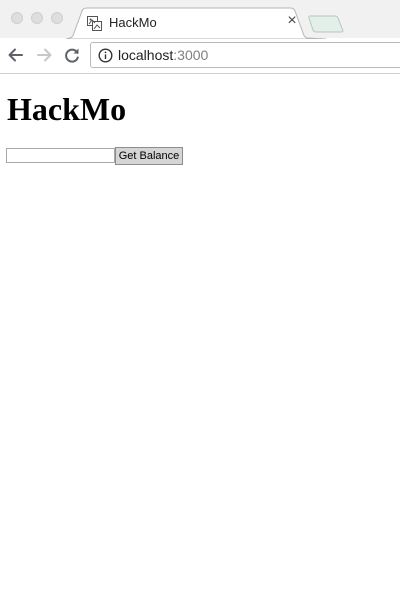 This screenshot has height=600, width=400. What do you see at coordinates (94, 23) in the screenshot?
I see `broken-image-icon` at bounding box center [94, 23].